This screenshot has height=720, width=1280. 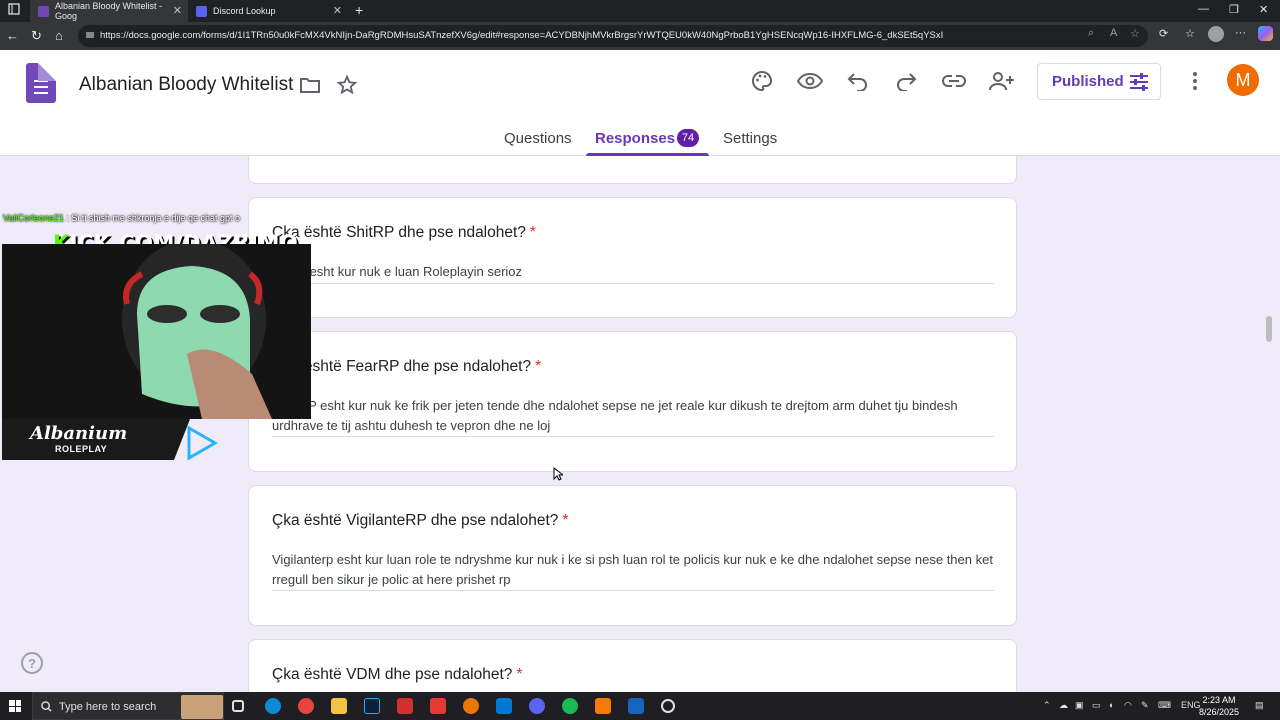 What do you see at coordinates (471, 706) in the screenshot?
I see `blender-icon` at bounding box center [471, 706].